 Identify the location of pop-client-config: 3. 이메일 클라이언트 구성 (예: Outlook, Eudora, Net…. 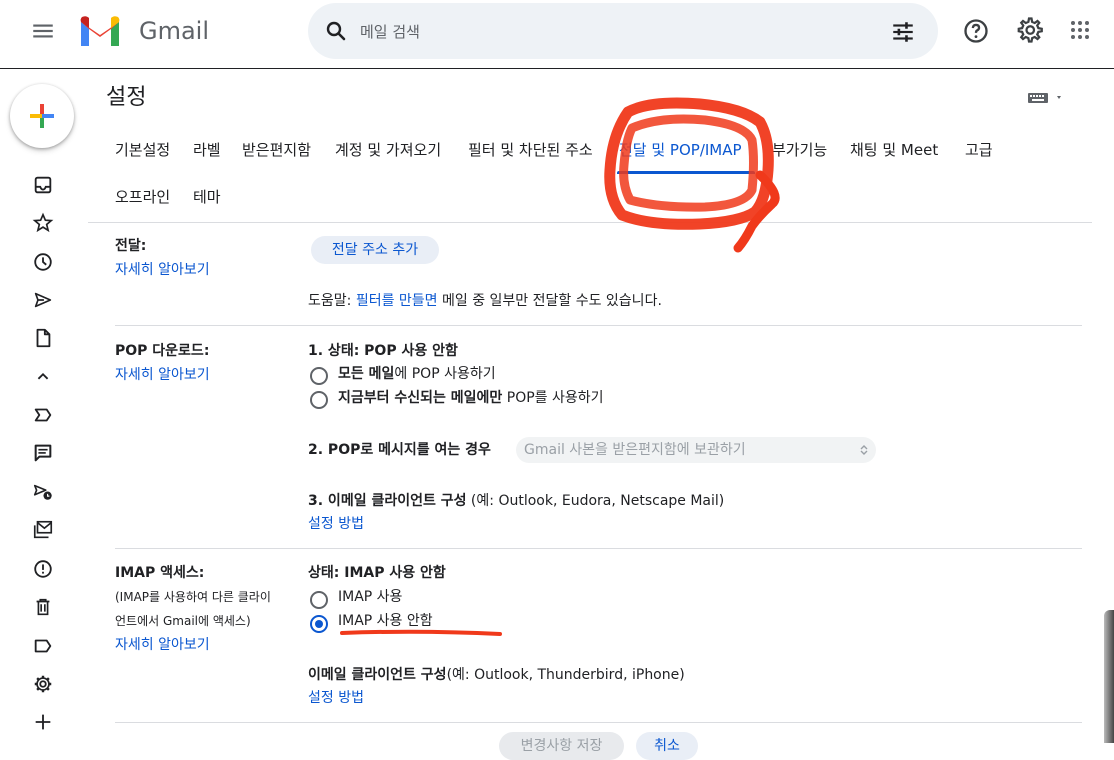
(516, 501).